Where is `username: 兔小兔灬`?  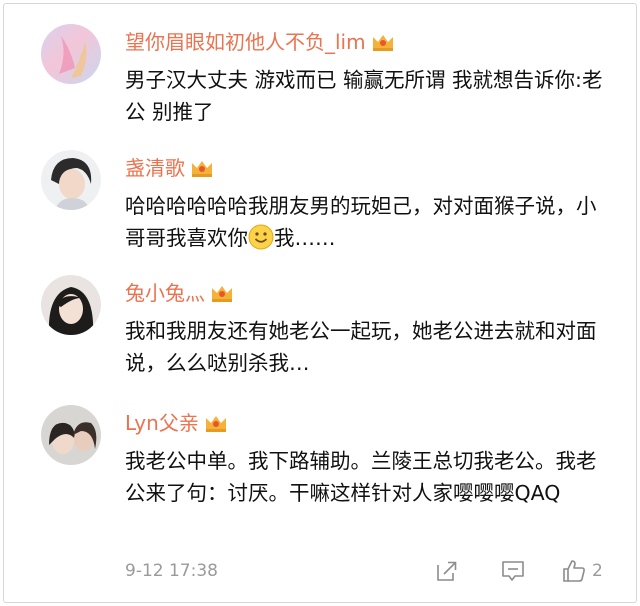 username: 兔小兔灬 is located at coordinates (179, 293).